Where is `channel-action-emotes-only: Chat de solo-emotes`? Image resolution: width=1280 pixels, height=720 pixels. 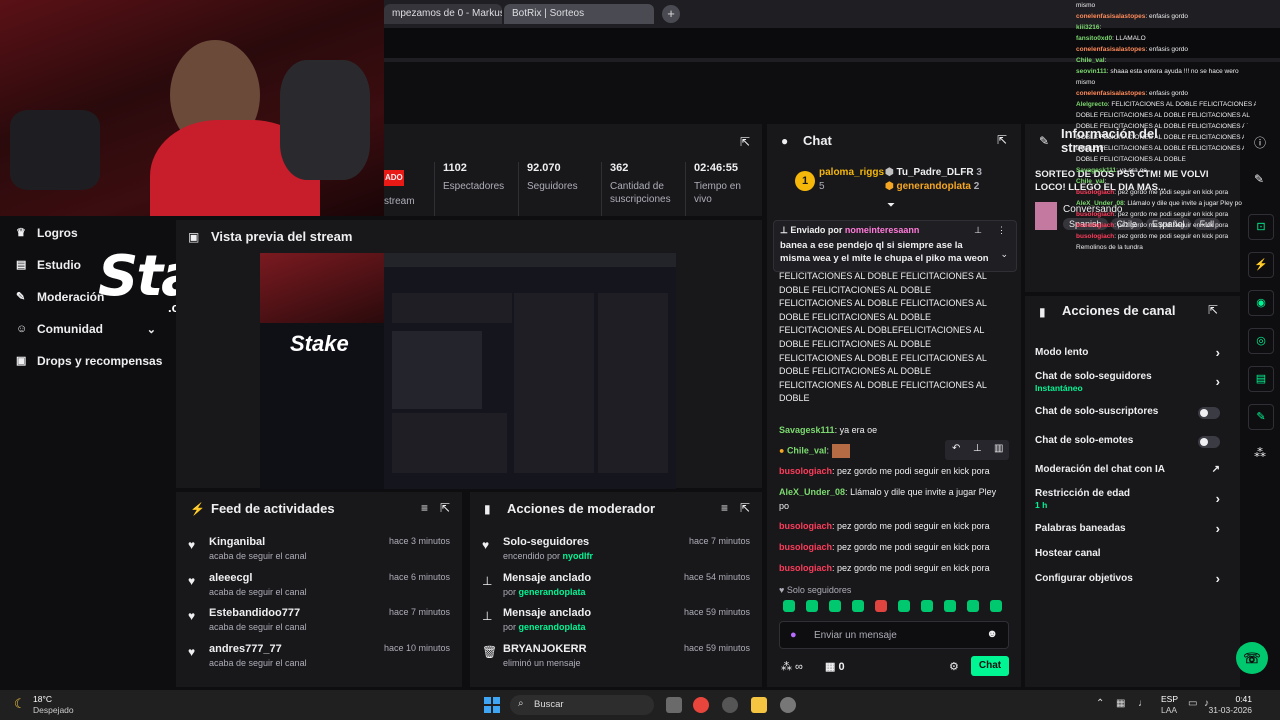 channel-action-emotes-only: Chat de solo-emotes is located at coordinates (1127, 441).